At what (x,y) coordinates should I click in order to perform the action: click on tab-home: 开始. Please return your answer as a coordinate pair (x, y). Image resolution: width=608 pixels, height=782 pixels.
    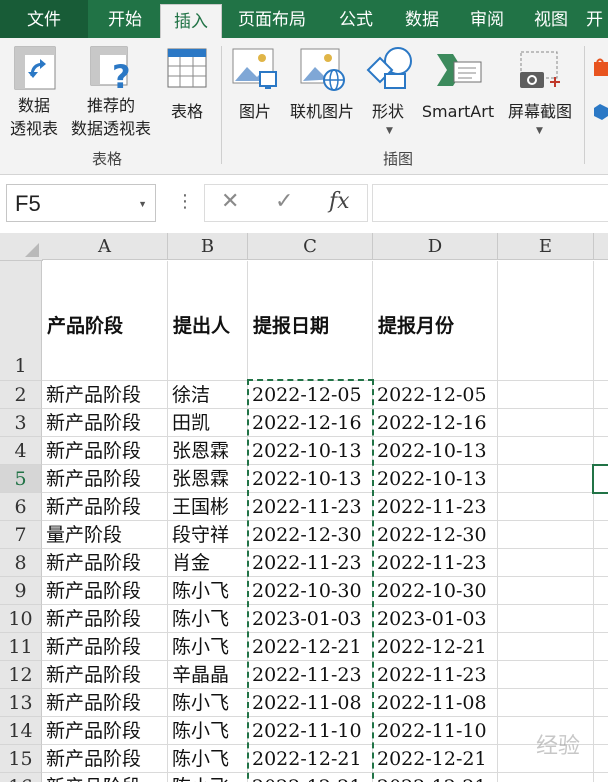
    Looking at the image, I should click on (125, 19).